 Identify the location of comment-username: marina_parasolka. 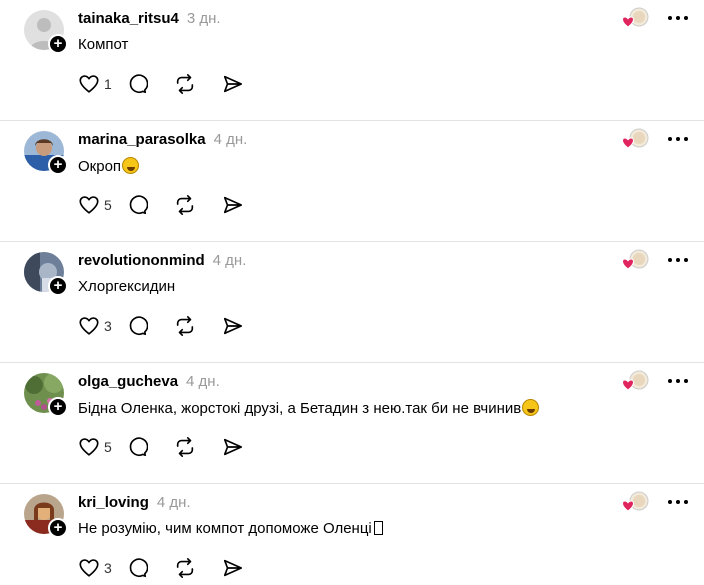
(142, 139).